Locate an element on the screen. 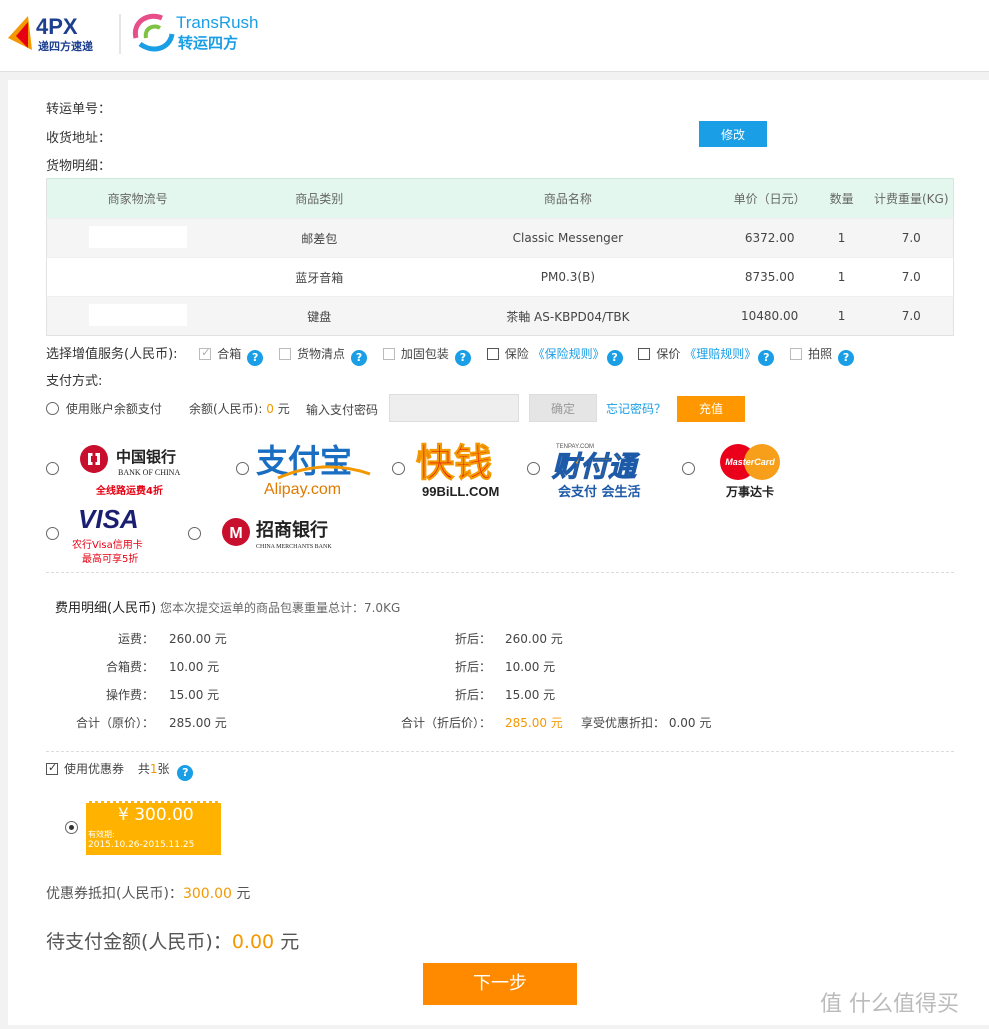 This screenshot has width=989, height=1029. transrush-logo: TransRush 转运四方 is located at coordinates (200, 33).